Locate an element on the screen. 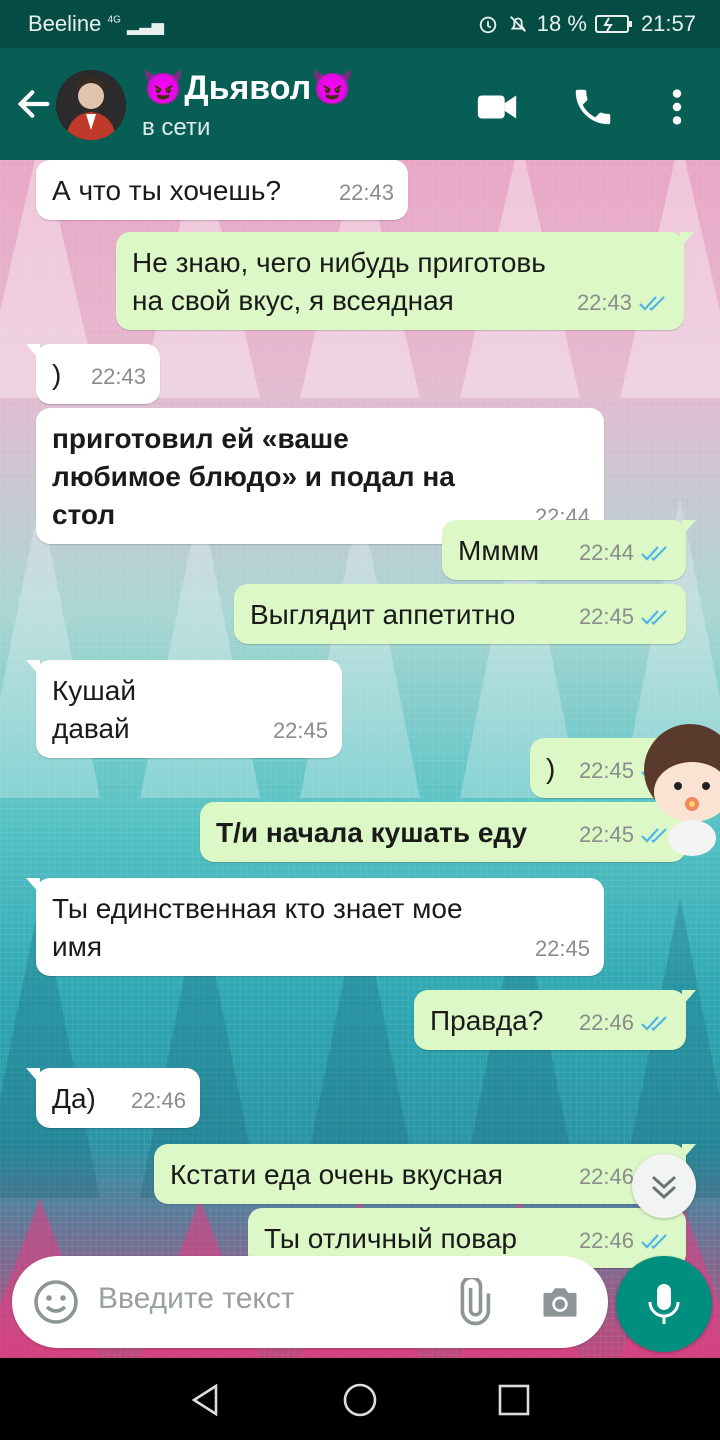 The height and width of the screenshot is (1440, 720). mic-button is located at coordinates (664, 1304).